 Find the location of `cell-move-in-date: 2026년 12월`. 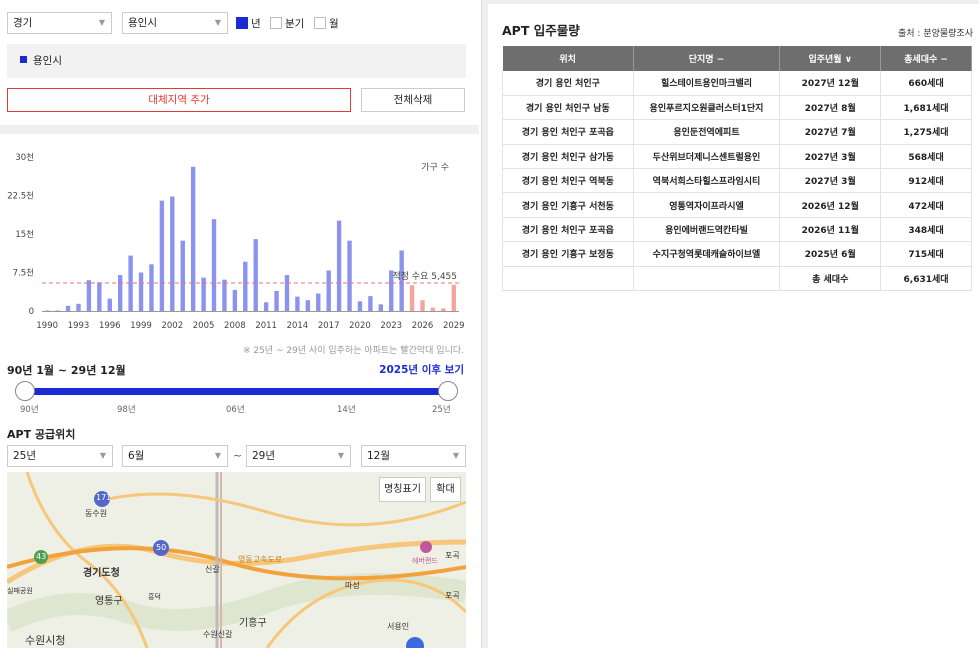

cell-move-in-date: 2026년 12월 is located at coordinates (830, 205).